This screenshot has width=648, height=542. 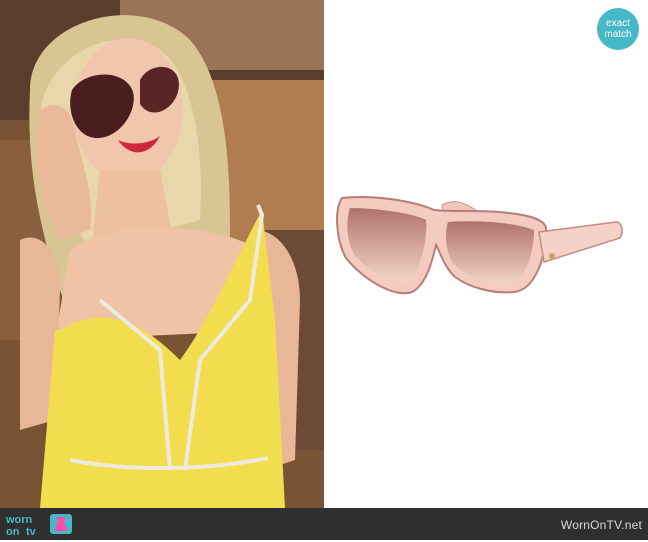 What do you see at coordinates (61, 524) in the screenshot?
I see `dress-icon` at bounding box center [61, 524].